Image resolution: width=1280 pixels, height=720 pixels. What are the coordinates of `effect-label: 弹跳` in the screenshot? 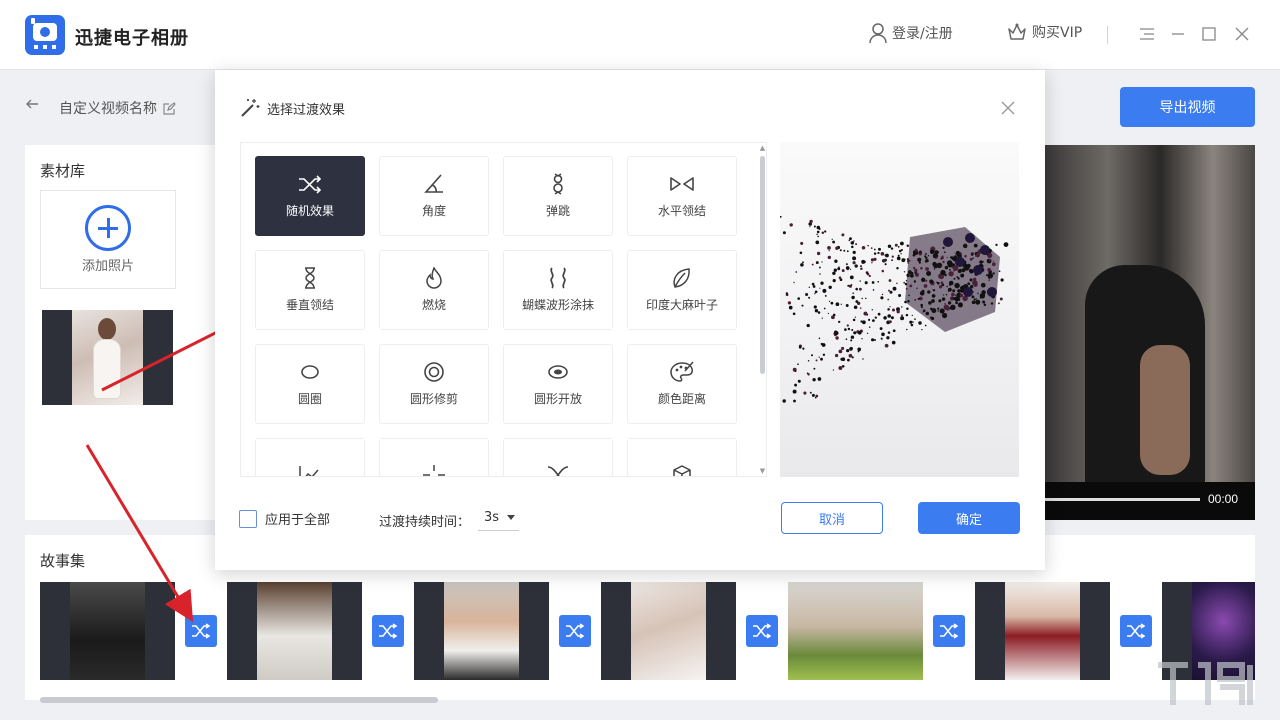 It's located at (557, 211).